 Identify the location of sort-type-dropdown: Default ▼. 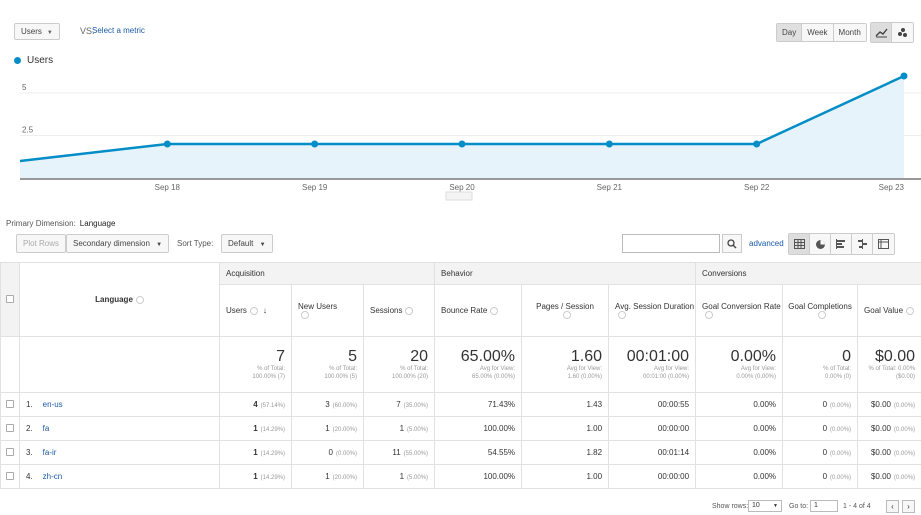
(247, 243).